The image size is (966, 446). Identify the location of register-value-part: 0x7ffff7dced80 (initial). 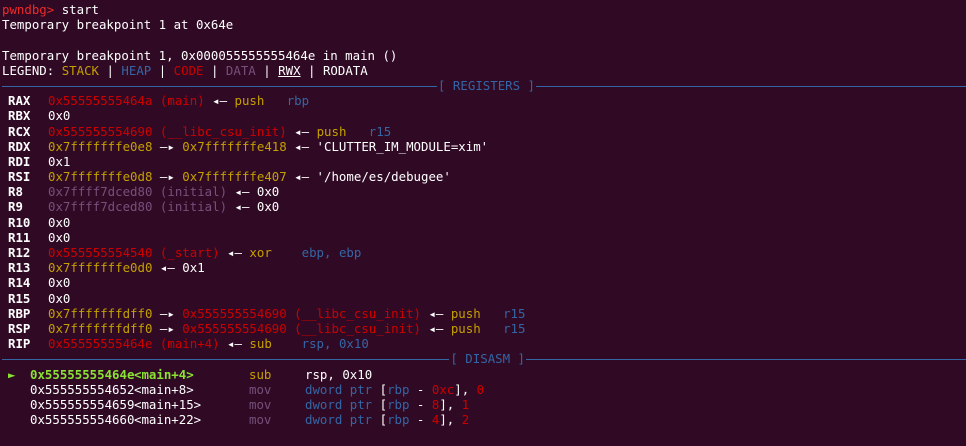
(138, 207).